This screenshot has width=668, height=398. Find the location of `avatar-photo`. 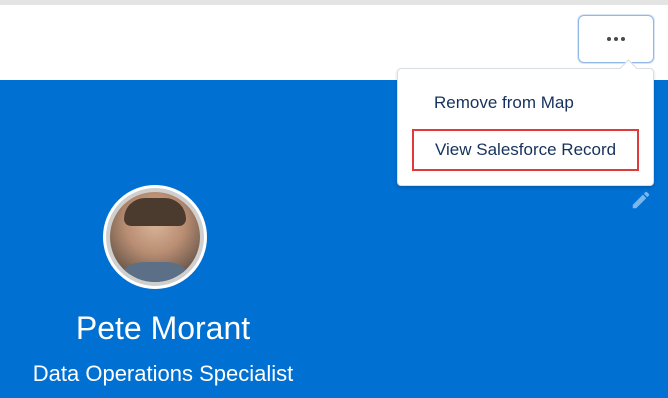

avatar-photo is located at coordinates (155, 237).